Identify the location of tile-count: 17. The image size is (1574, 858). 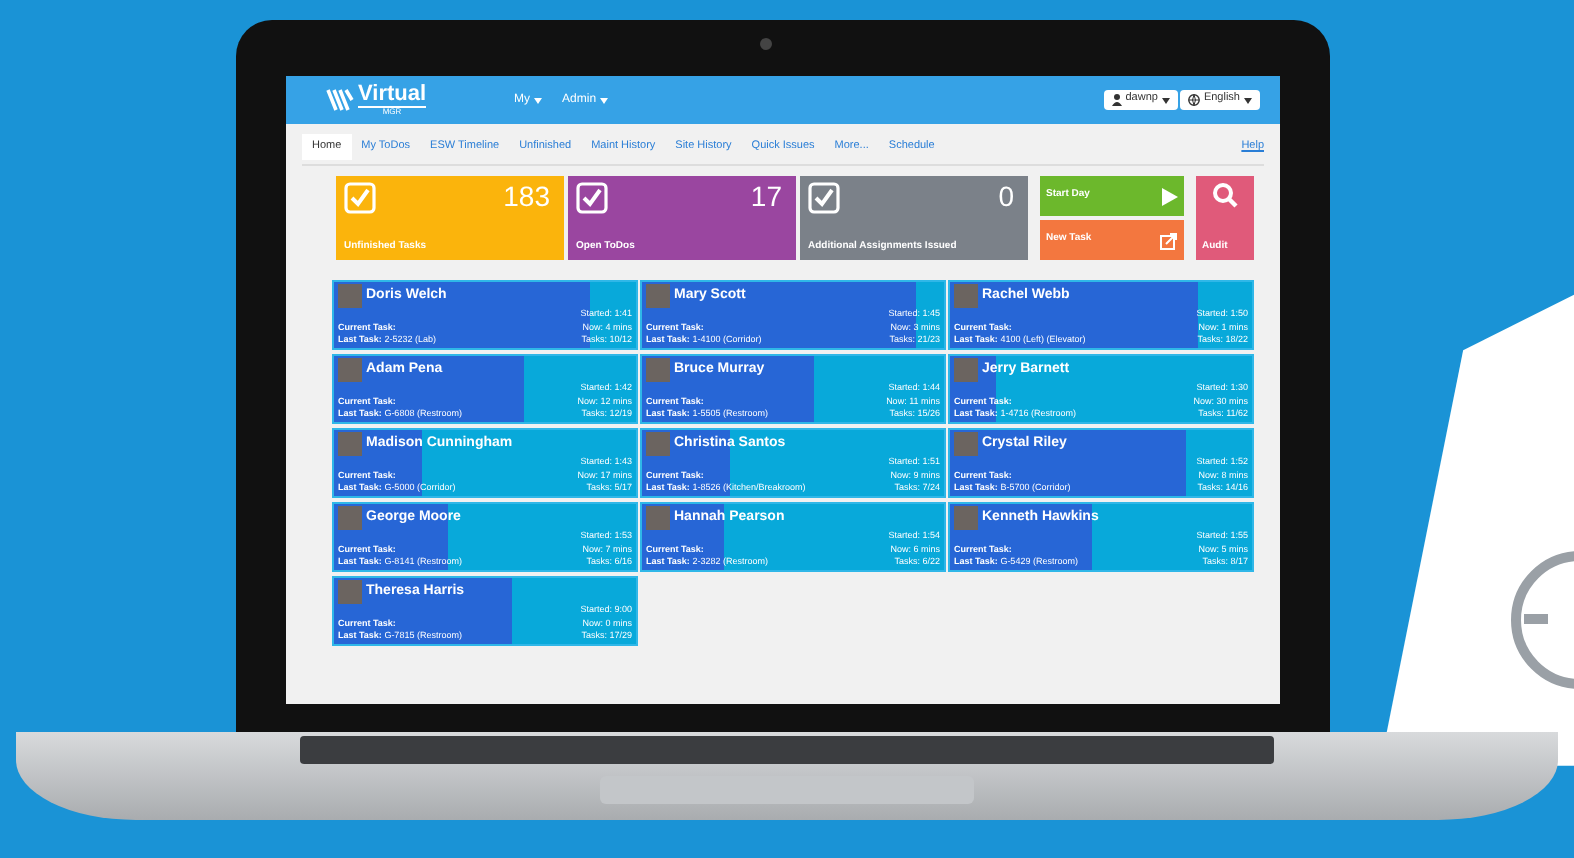
(766, 196).